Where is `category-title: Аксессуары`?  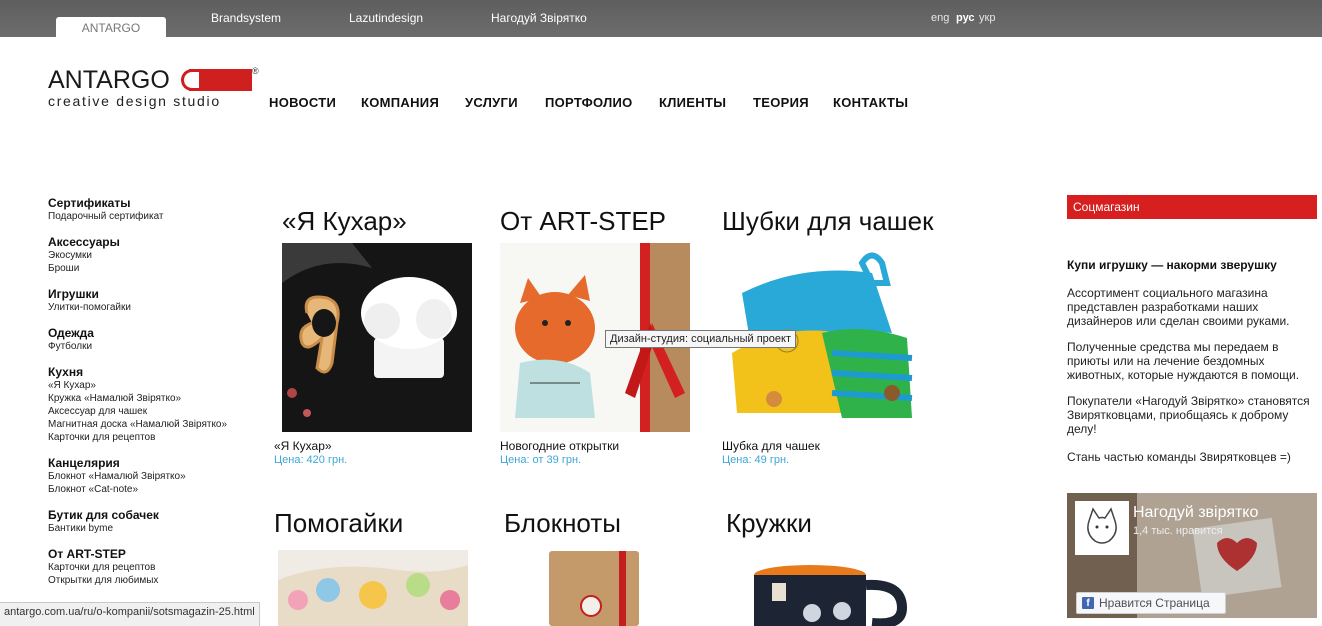 category-title: Аксессуары is located at coordinates (153, 242).